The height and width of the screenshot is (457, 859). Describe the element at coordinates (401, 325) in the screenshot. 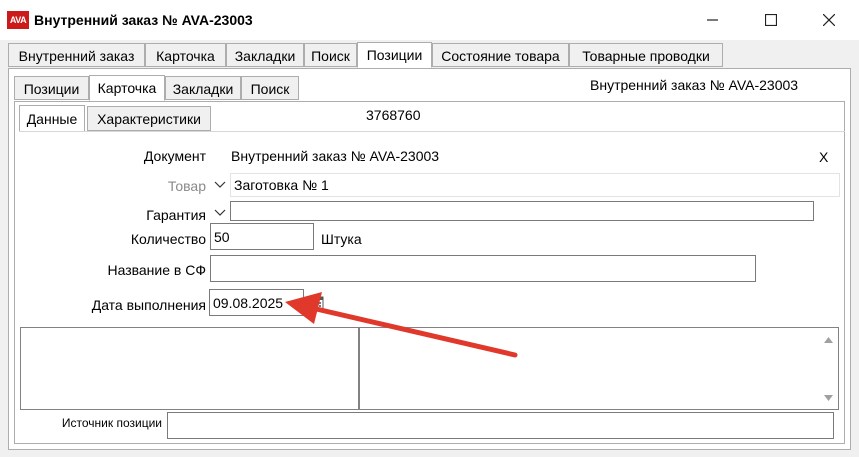

I see `annotation-arrow` at that location.